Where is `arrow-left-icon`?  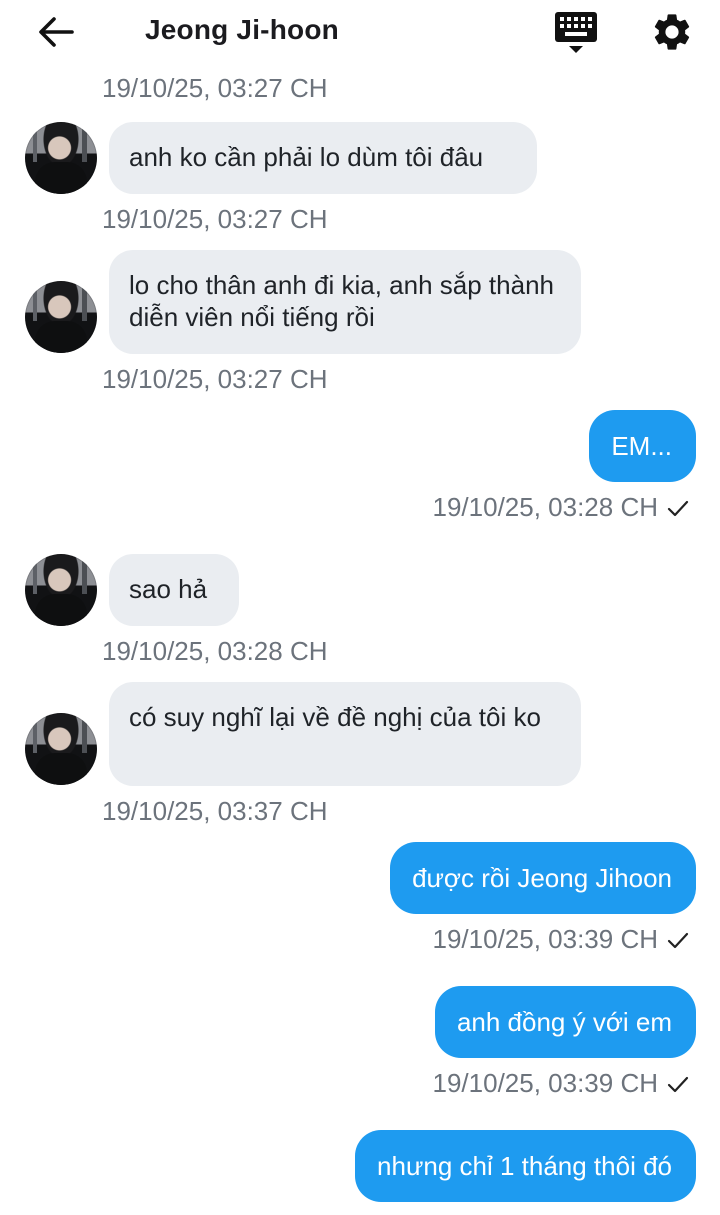
arrow-left-icon is located at coordinates (56, 32).